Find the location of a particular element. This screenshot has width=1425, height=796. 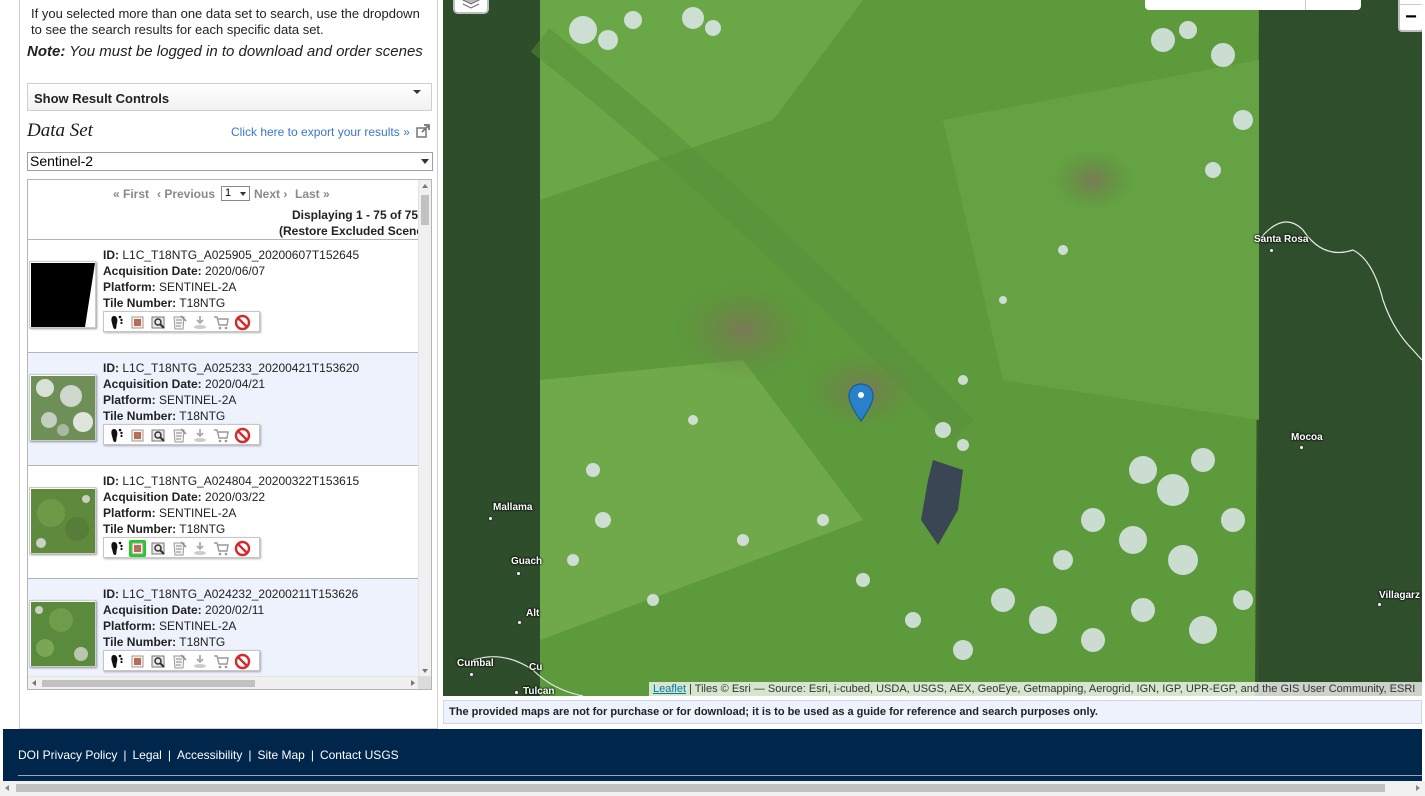

first-page-link: « First is located at coordinates (131, 194).